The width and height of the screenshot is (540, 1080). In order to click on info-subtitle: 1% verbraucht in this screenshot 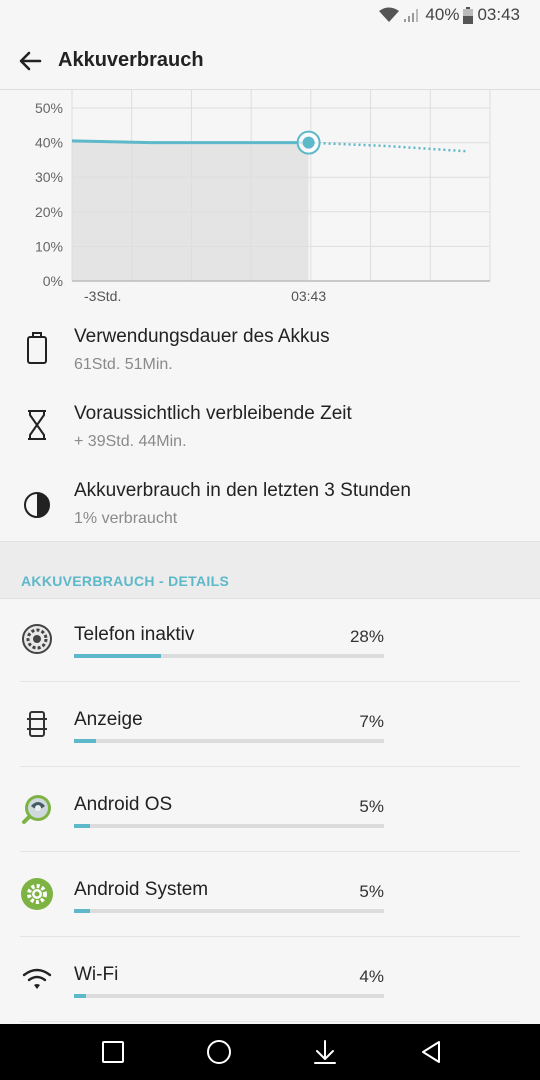, I will do `click(126, 518)`.